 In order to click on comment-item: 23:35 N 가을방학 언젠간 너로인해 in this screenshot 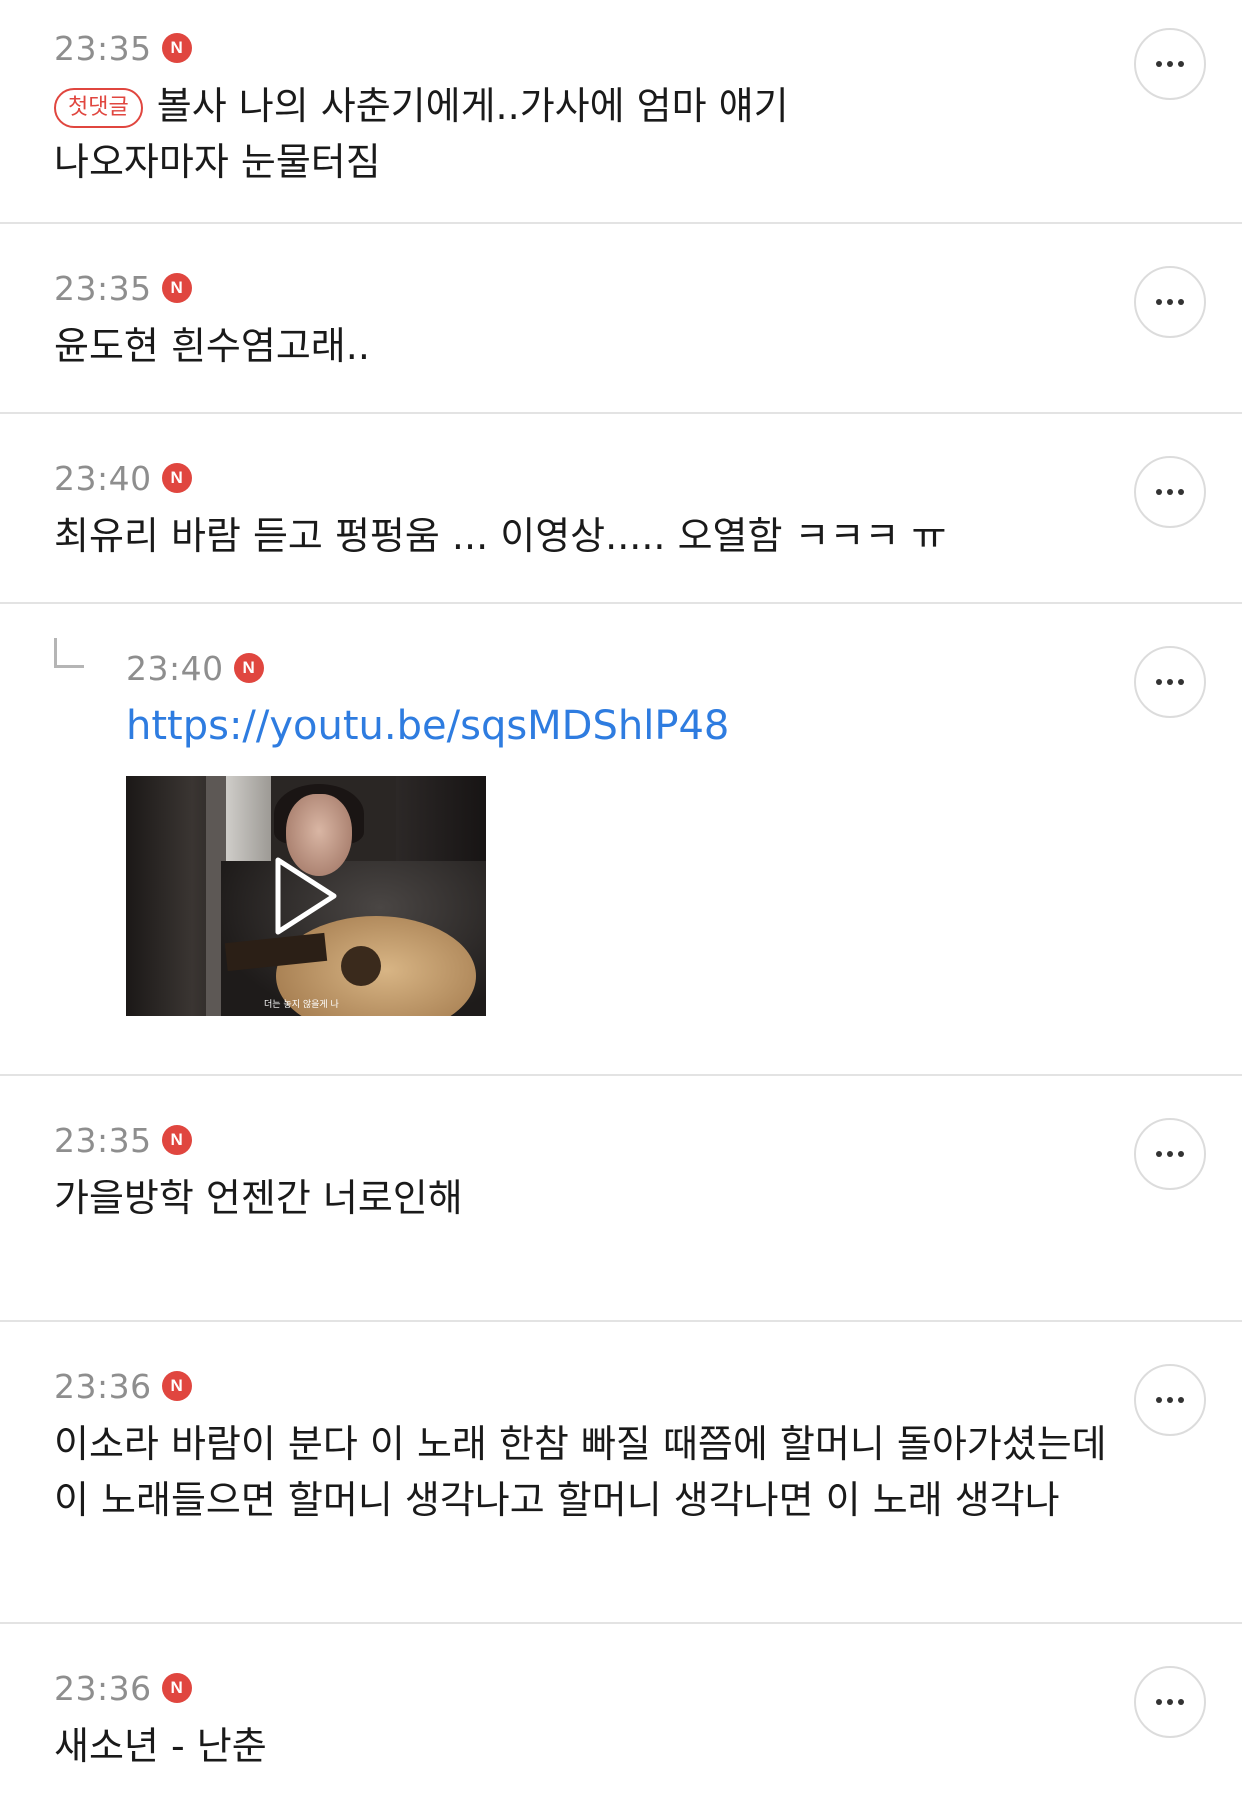, I will do `click(621, 1199)`.